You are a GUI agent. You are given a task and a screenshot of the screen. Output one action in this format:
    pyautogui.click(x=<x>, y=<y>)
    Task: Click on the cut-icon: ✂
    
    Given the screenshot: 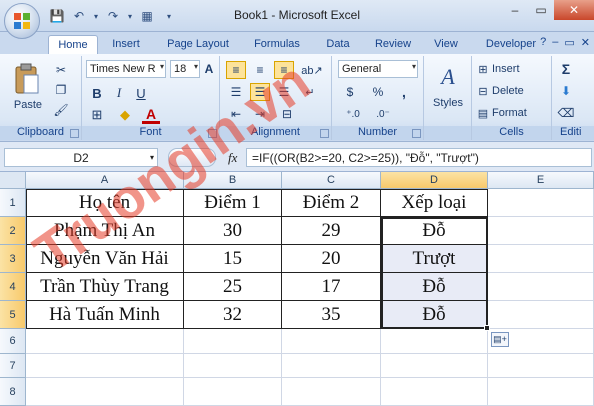 What is the action you would take?
    pyautogui.click(x=61, y=70)
    